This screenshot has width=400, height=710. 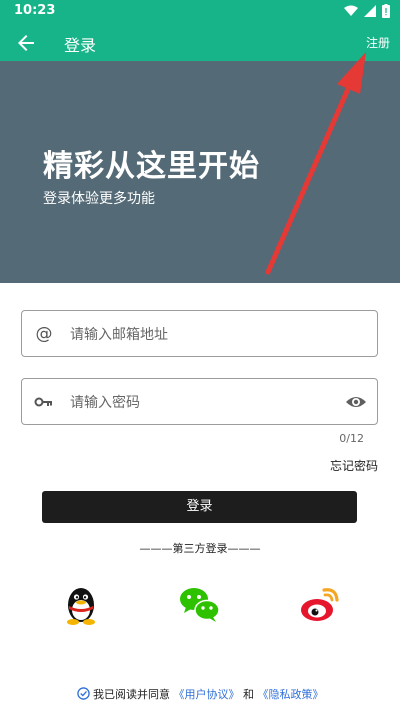 What do you see at coordinates (351, 10) in the screenshot?
I see `wifi-icon` at bounding box center [351, 10].